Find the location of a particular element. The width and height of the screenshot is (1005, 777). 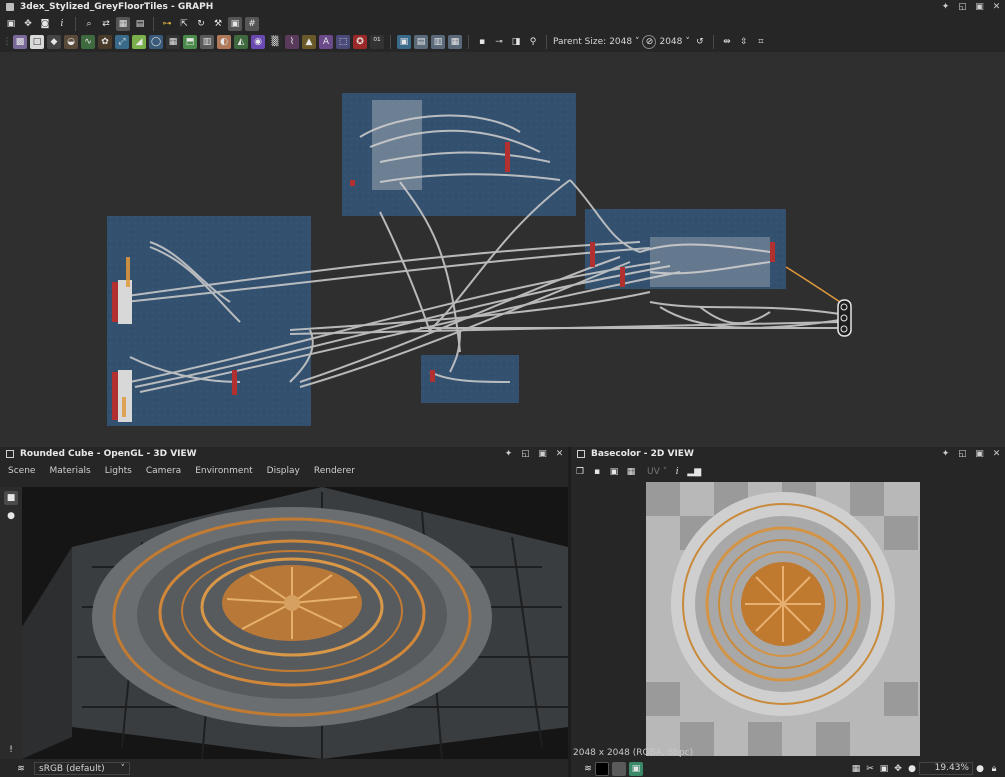

refresh-icon: ↻ is located at coordinates (201, 24).